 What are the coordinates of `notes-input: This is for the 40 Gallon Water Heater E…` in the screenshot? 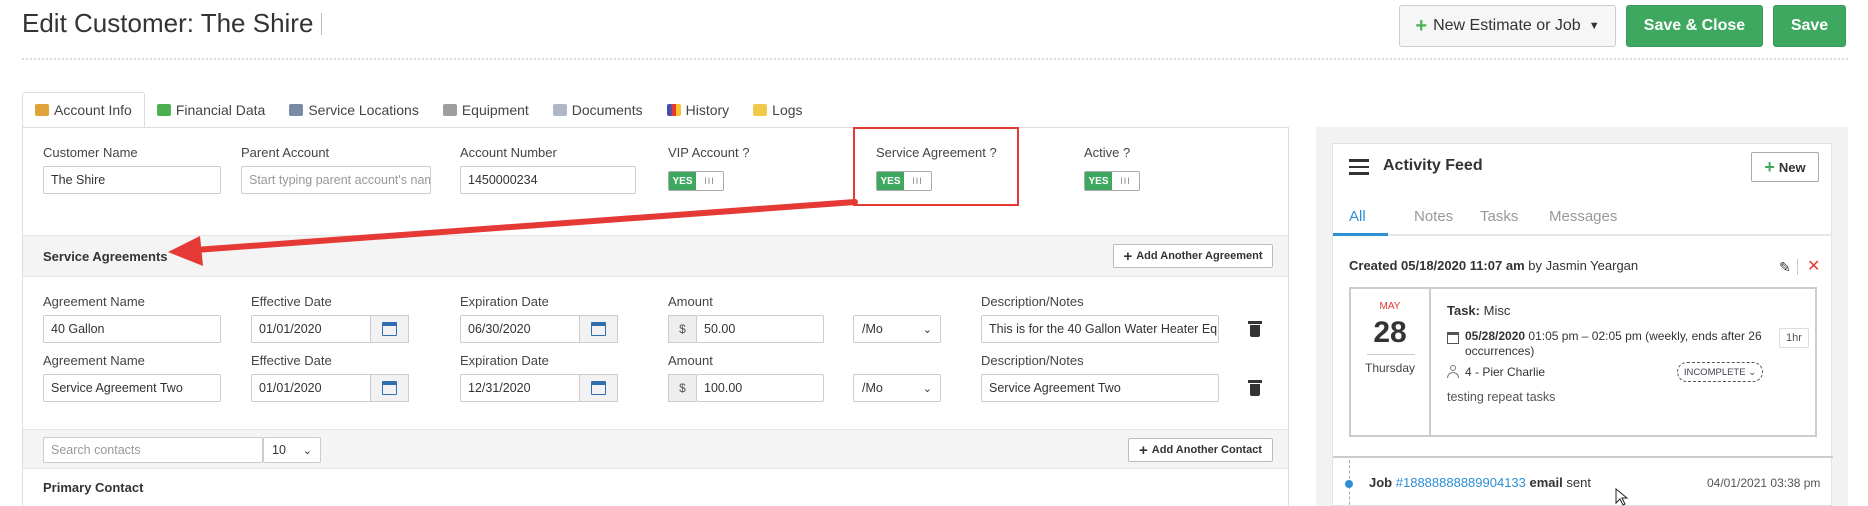 It's located at (1100, 329).